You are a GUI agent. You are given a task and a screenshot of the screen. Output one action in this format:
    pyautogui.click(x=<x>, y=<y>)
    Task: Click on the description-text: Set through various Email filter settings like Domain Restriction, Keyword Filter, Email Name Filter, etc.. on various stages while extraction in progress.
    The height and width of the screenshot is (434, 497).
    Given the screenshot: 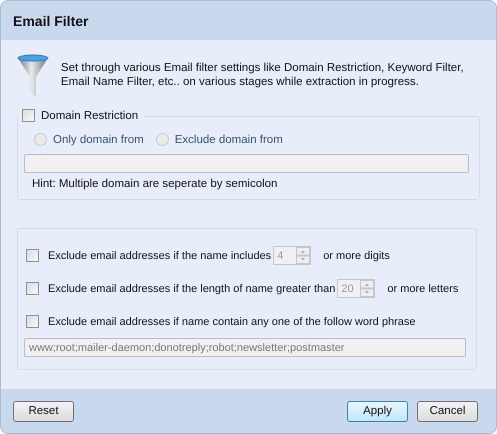 What is the action you would take?
    pyautogui.click(x=262, y=75)
    